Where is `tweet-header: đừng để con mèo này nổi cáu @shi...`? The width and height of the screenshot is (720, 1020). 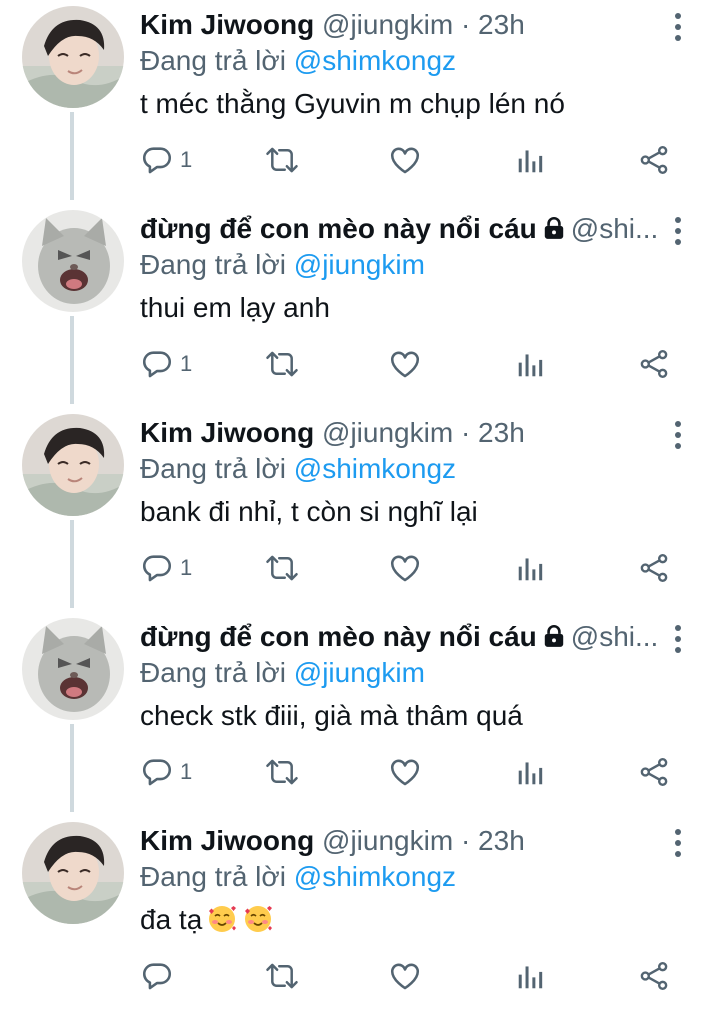 tweet-header: đừng để con mèo này nổi cáu @shi... is located at coordinates (400, 637).